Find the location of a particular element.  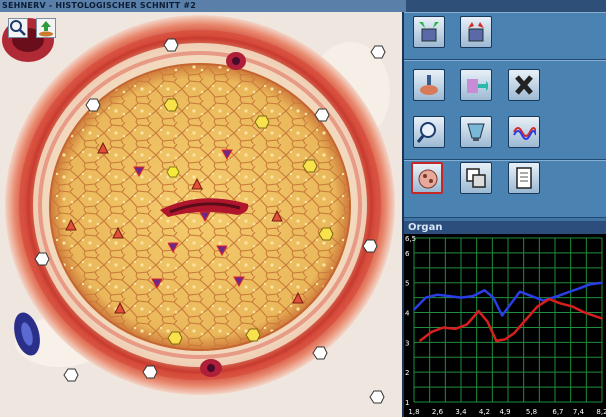

window-switch-button is located at coordinates (476, 178).